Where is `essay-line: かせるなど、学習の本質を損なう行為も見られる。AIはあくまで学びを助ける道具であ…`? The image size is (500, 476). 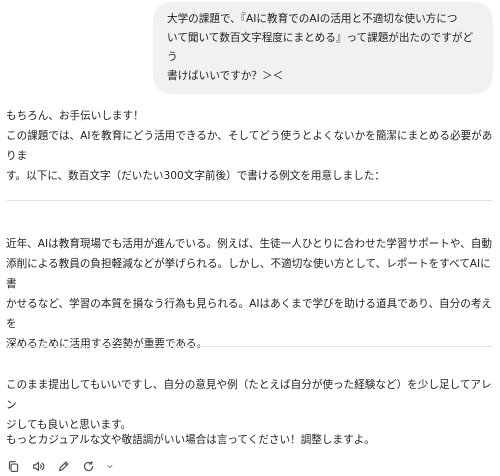 essay-line: かせるなど、学習の本質を損なう行為も見られる。AIはあくまで学びを助ける道具であ… is located at coordinates (249, 314).